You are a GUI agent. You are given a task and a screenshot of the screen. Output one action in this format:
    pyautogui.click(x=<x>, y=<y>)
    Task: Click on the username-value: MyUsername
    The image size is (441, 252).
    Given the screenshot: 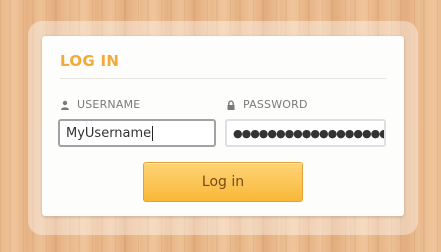 What is the action you would take?
    pyautogui.click(x=109, y=133)
    